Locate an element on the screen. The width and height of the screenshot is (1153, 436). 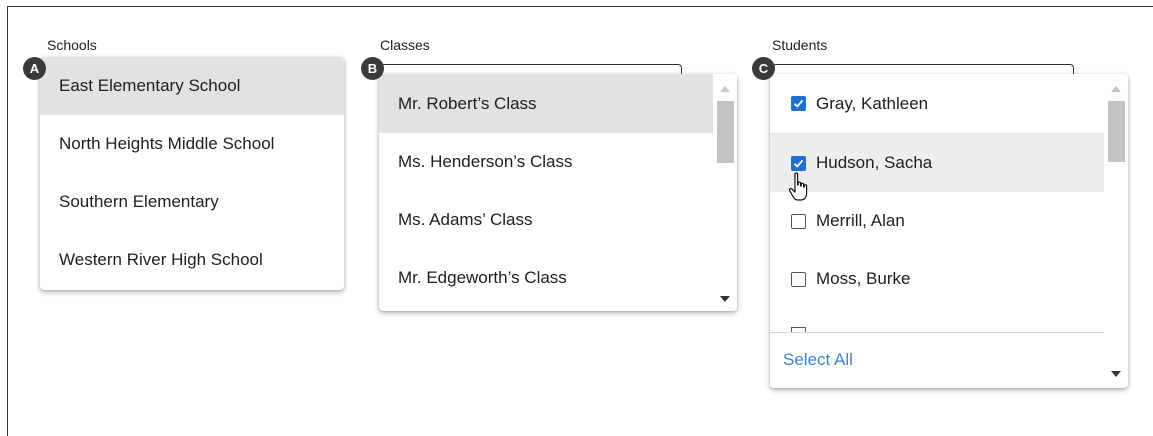
schools-label: Schools is located at coordinates (72, 45).